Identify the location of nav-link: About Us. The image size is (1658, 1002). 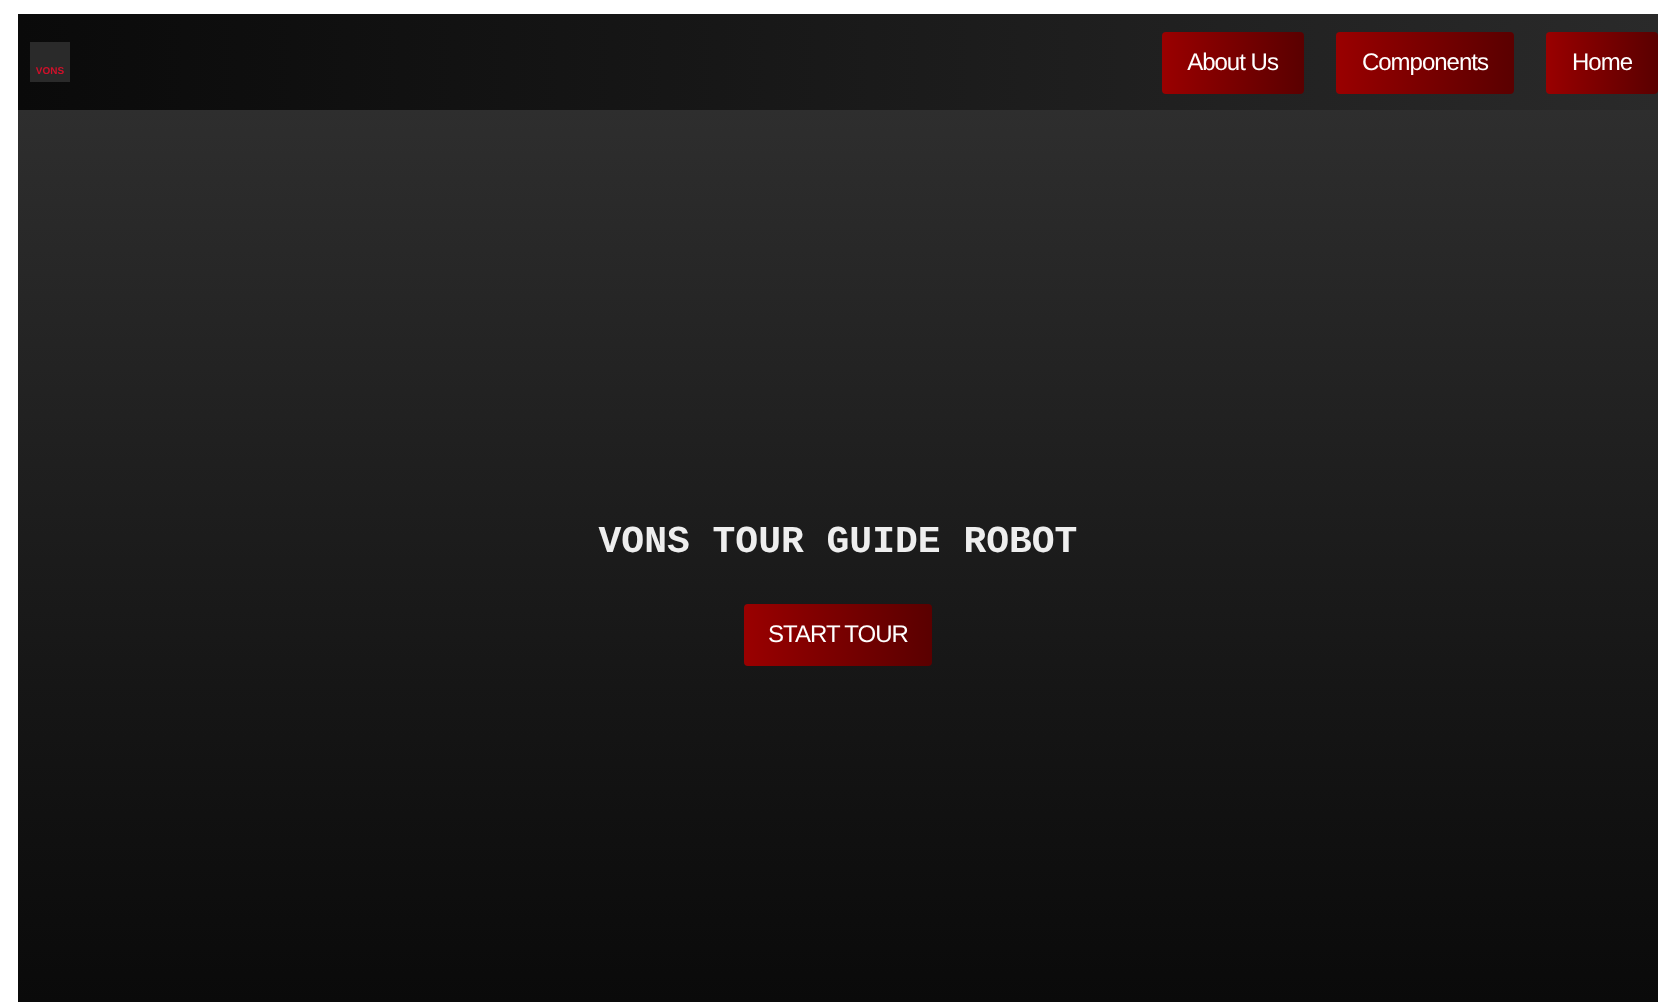
(1232, 62).